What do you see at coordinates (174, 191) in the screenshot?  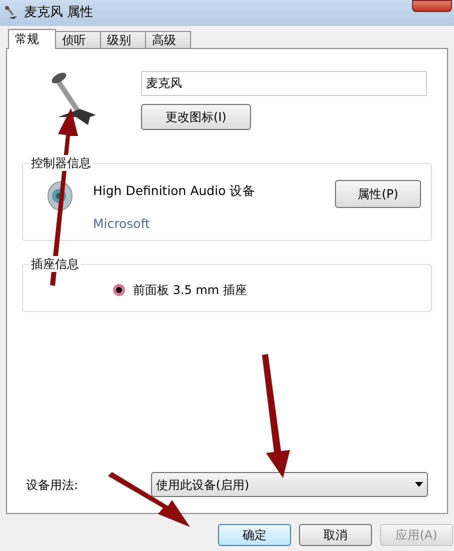 I see `device-name: High Definition Audio 设备` at bounding box center [174, 191].